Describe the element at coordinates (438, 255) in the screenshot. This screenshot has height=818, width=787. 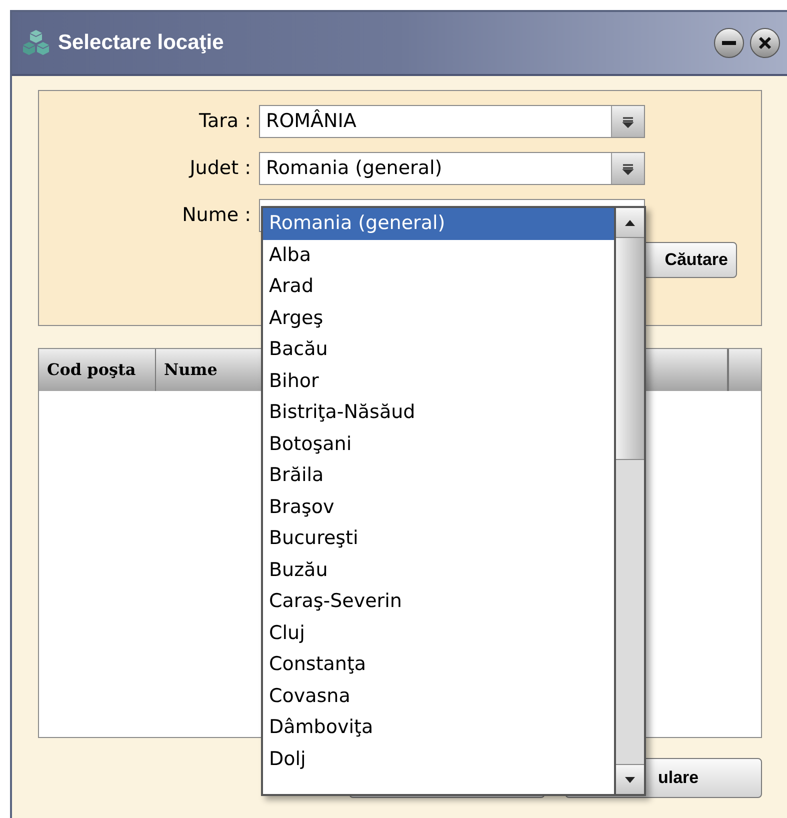
I see `list-item: Alba` at that location.